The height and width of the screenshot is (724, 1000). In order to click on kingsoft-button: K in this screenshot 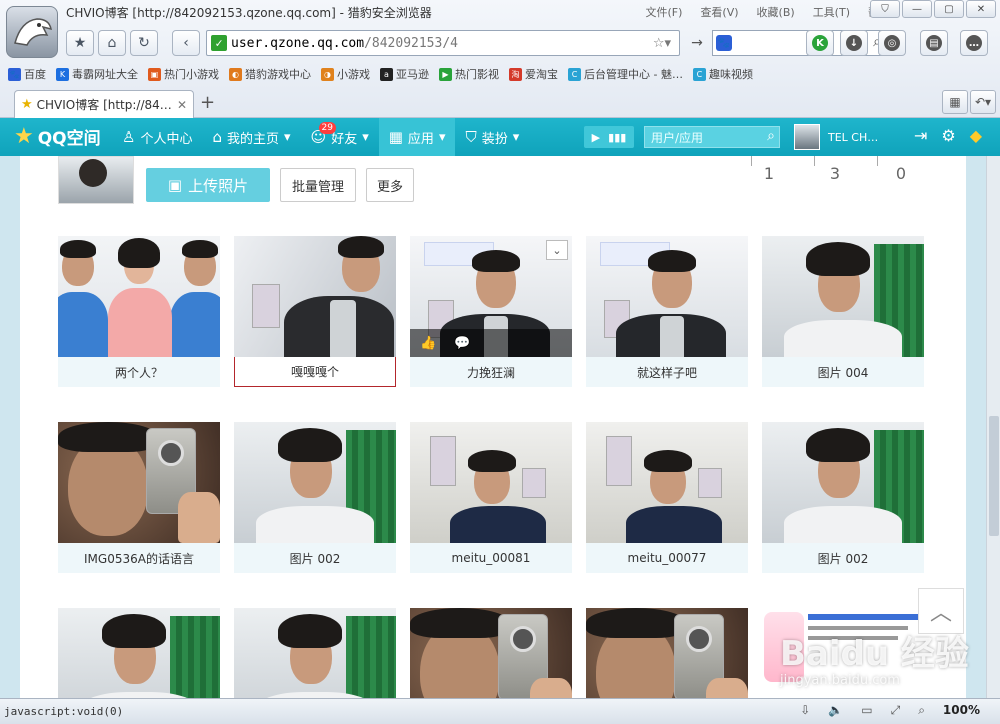, I will do `click(820, 43)`.